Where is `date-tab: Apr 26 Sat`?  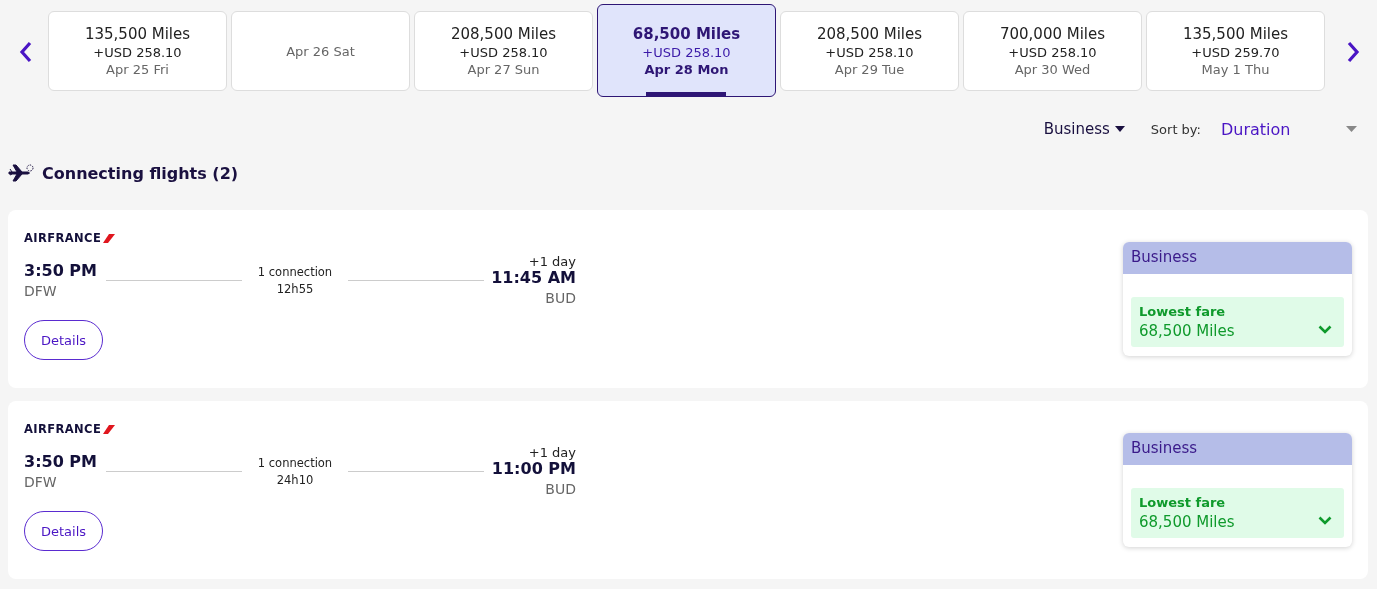
date-tab: Apr 26 Sat is located at coordinates (320, 51).